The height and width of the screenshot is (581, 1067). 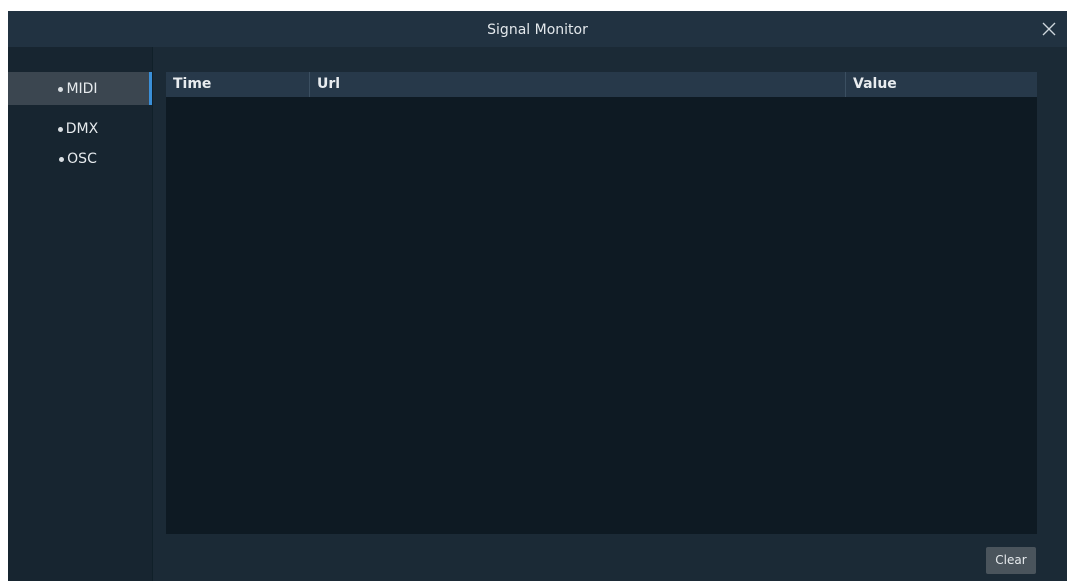 What do you see at coordinates (237, 84) in the screenshot?
I see `column-header-time: Time` at bounding box center [237, 84].